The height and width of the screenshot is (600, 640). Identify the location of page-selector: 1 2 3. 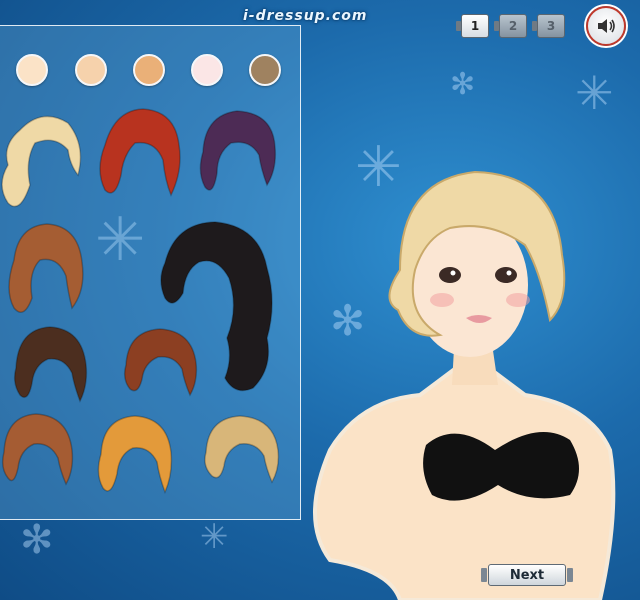
(515, 26).